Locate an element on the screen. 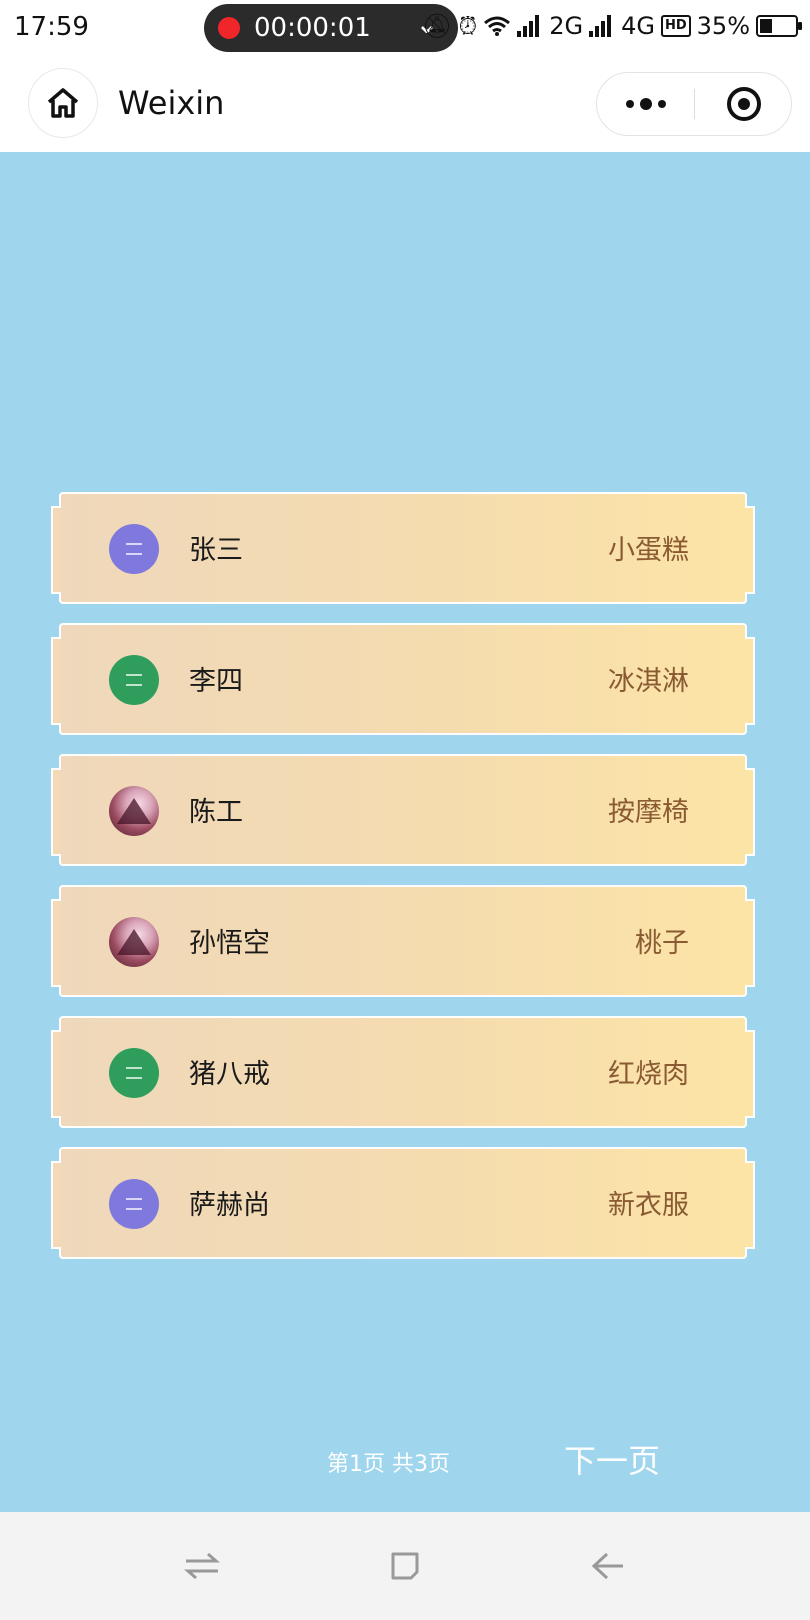 Image resolution: width=810 pixels, height=1620 pixels. back-arrow-icon is located at coordinates (607, 1566).